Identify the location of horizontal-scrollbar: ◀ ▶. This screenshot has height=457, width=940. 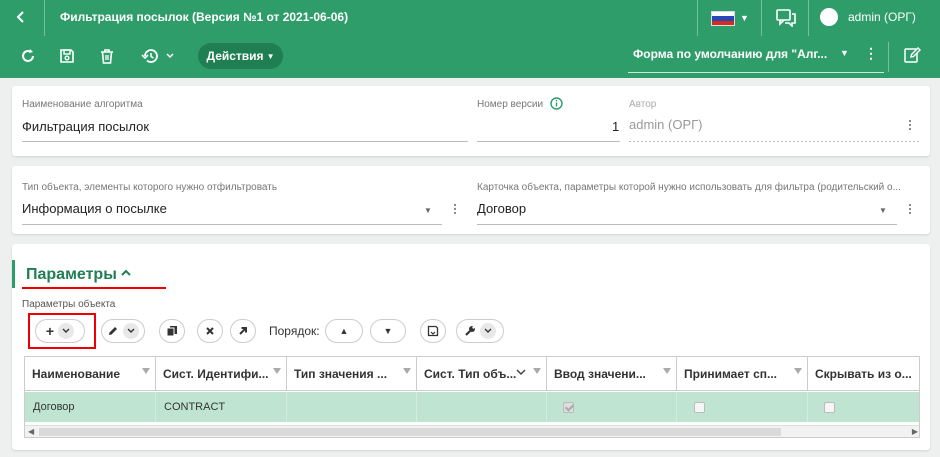
(472, 431).